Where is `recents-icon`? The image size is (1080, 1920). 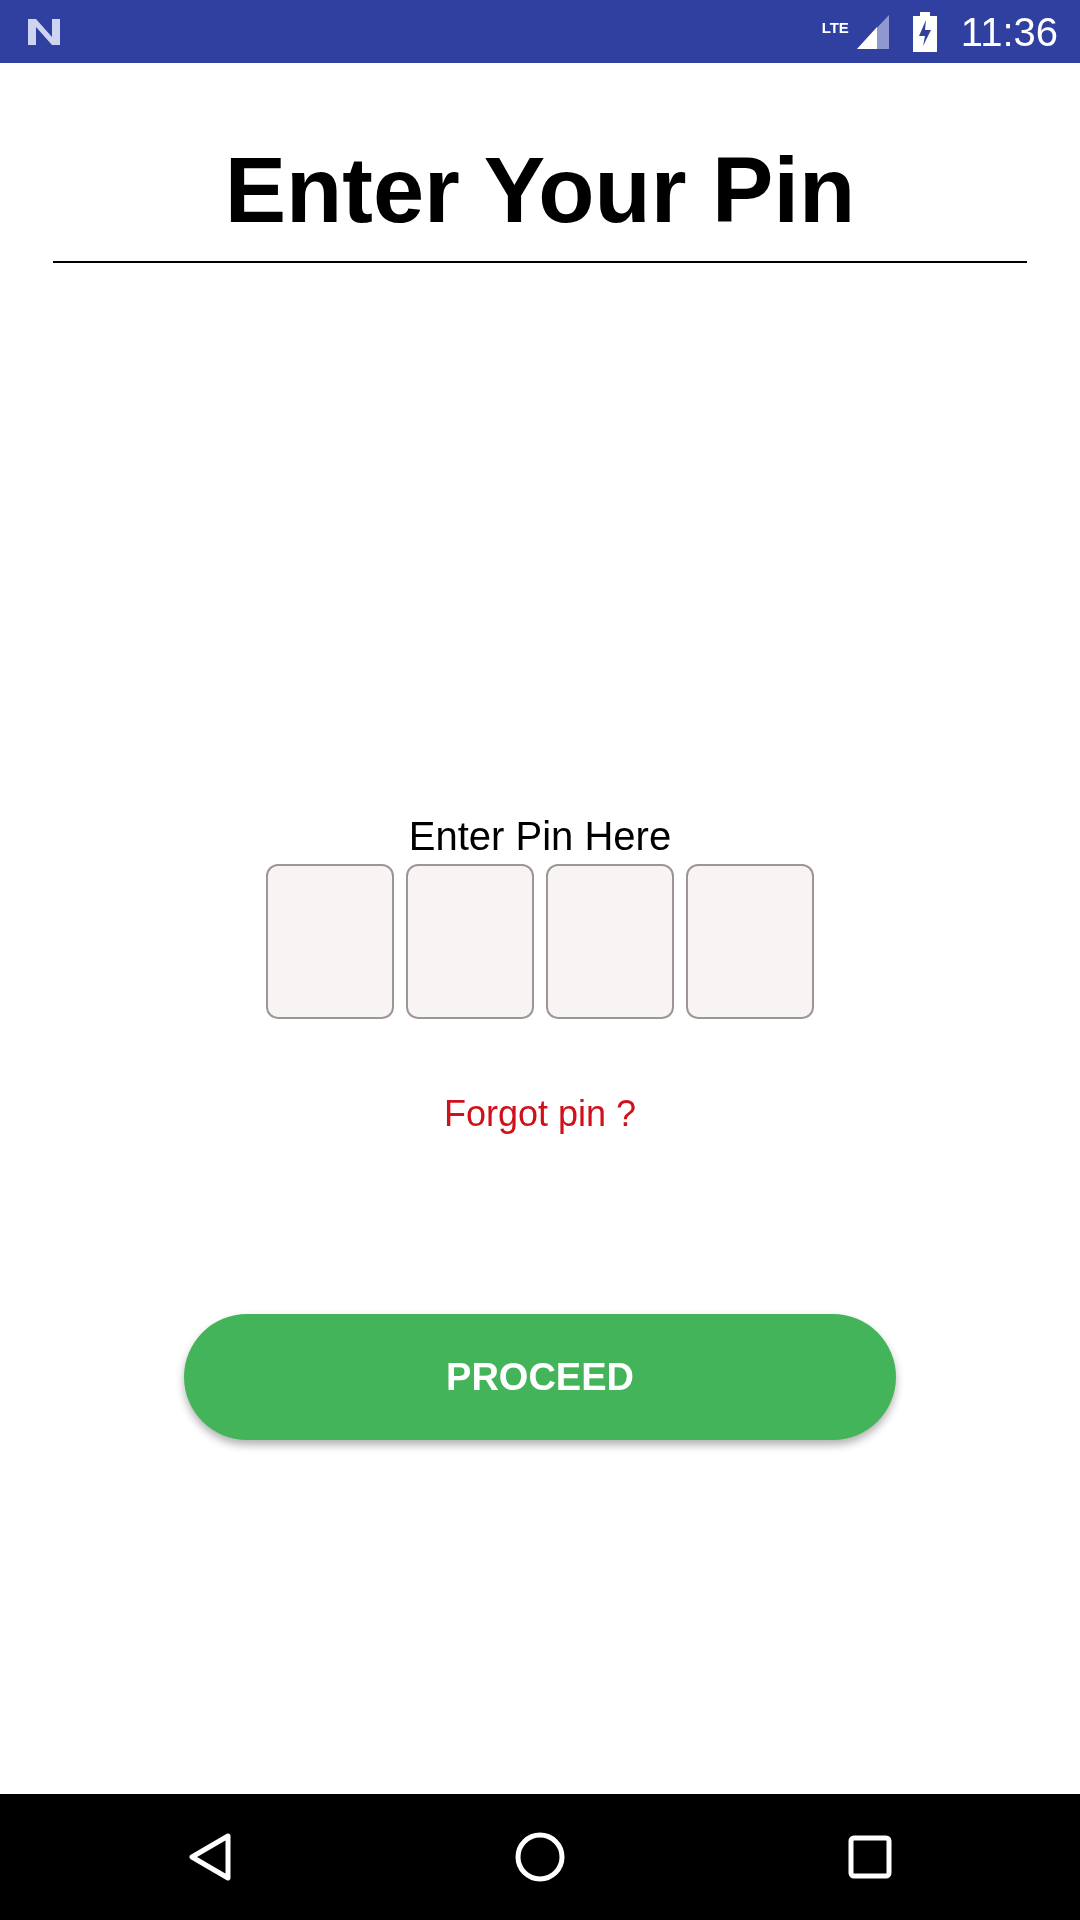
recents-icon is located at coordinates (870, 1857).